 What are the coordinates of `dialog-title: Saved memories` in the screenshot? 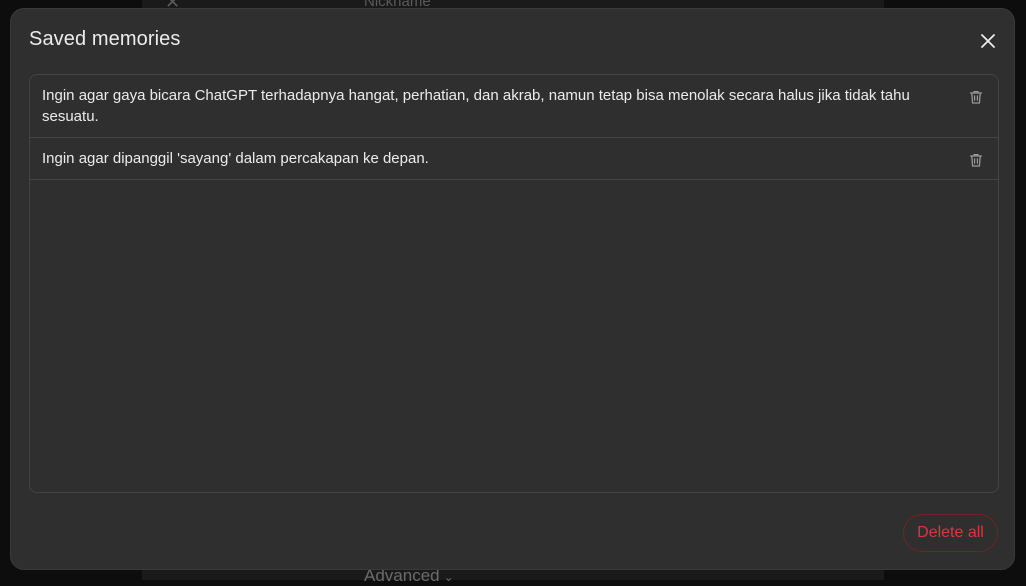 It's located at (105, 39).